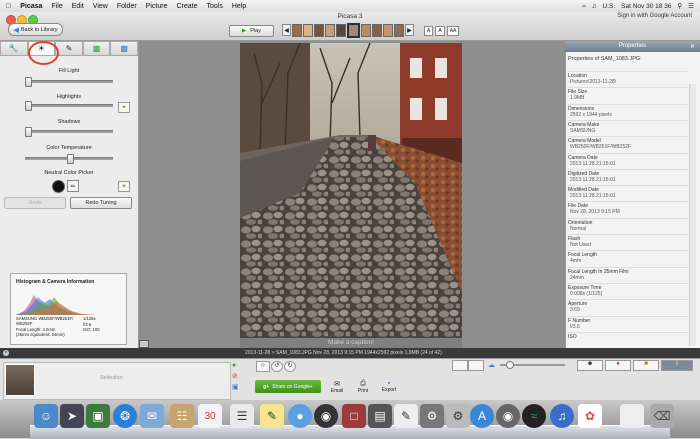 This screenshot has height=439, width=700. Describe the element at coordinates (98, 416) in the screenshot. I see `dashboard-icon: ▣` at that location.